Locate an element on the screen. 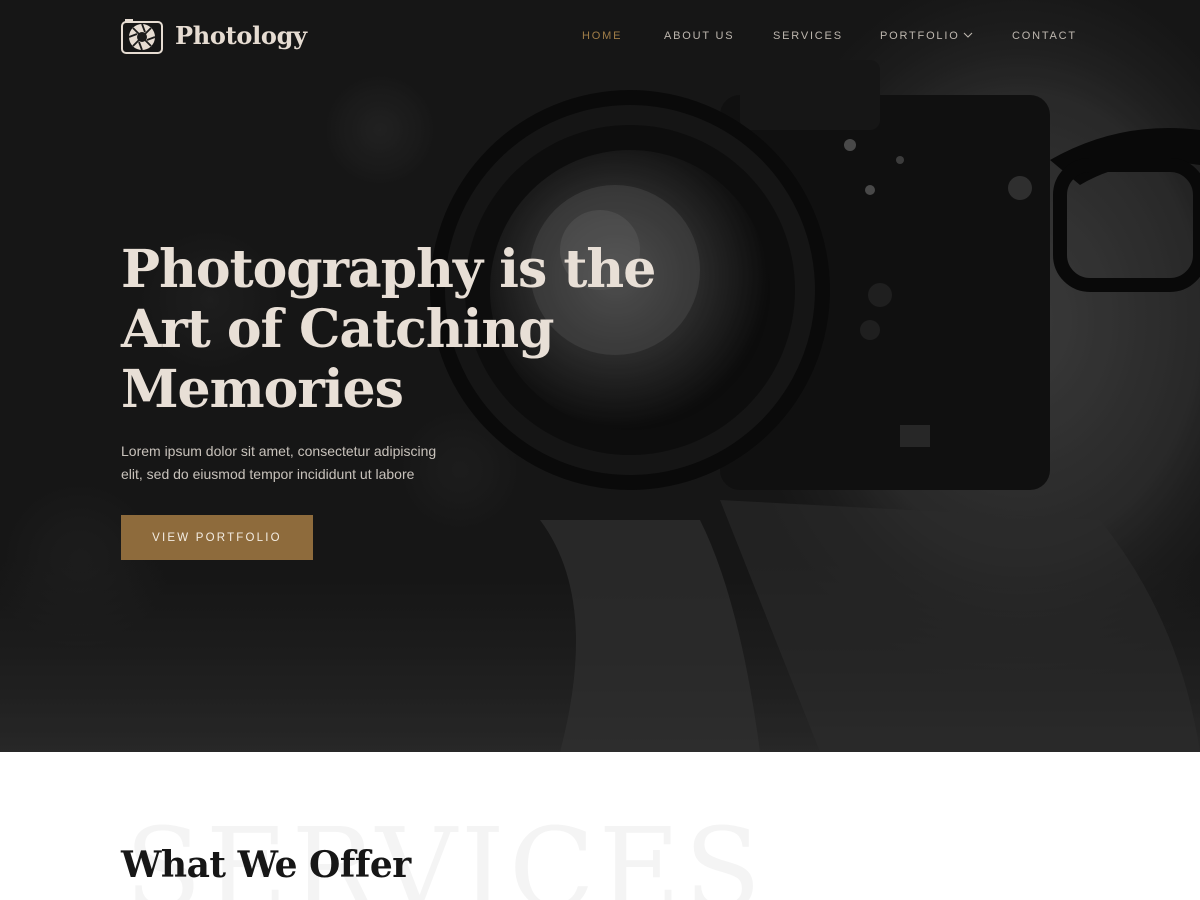 The height and width of the screenshot is (900, 1200). nav-item-home: HOME is located at coordinates (602, 36).